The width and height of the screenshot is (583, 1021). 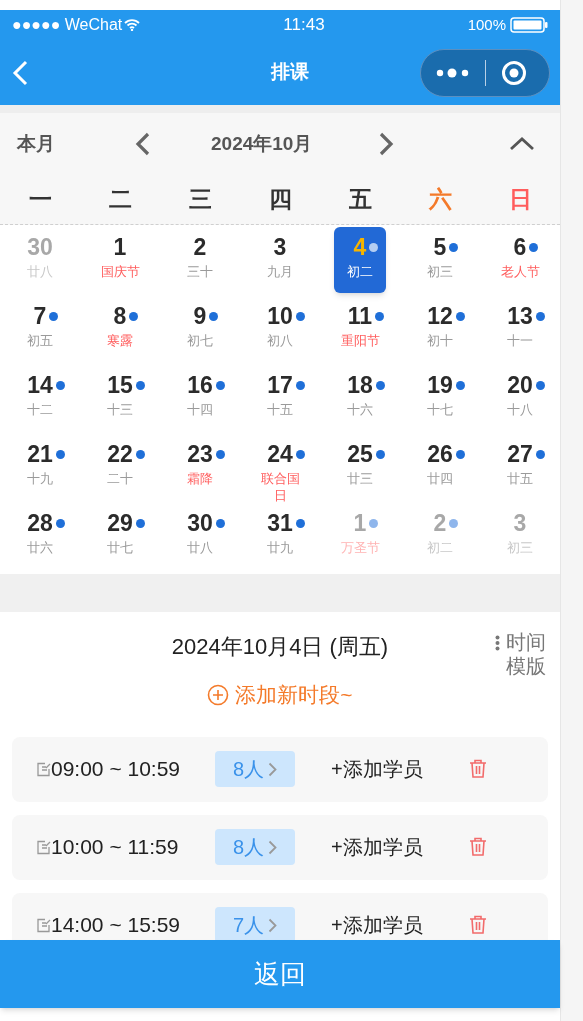 I want to click on calendar-day: 18 十六, so click(x=360, y=398).